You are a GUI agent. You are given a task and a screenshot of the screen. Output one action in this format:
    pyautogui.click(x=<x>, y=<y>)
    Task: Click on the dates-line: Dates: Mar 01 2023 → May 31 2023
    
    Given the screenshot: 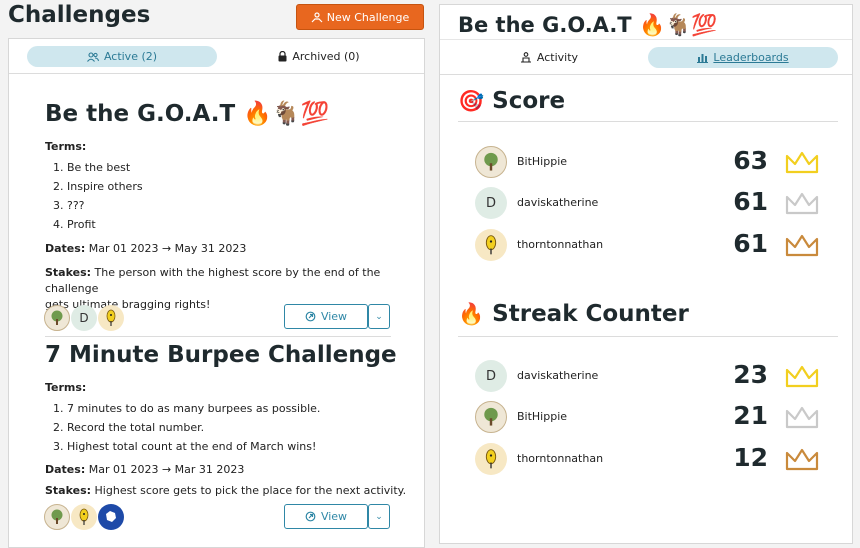 What is the action you would take?
    pyautogui.click(x=145, y=248)
    